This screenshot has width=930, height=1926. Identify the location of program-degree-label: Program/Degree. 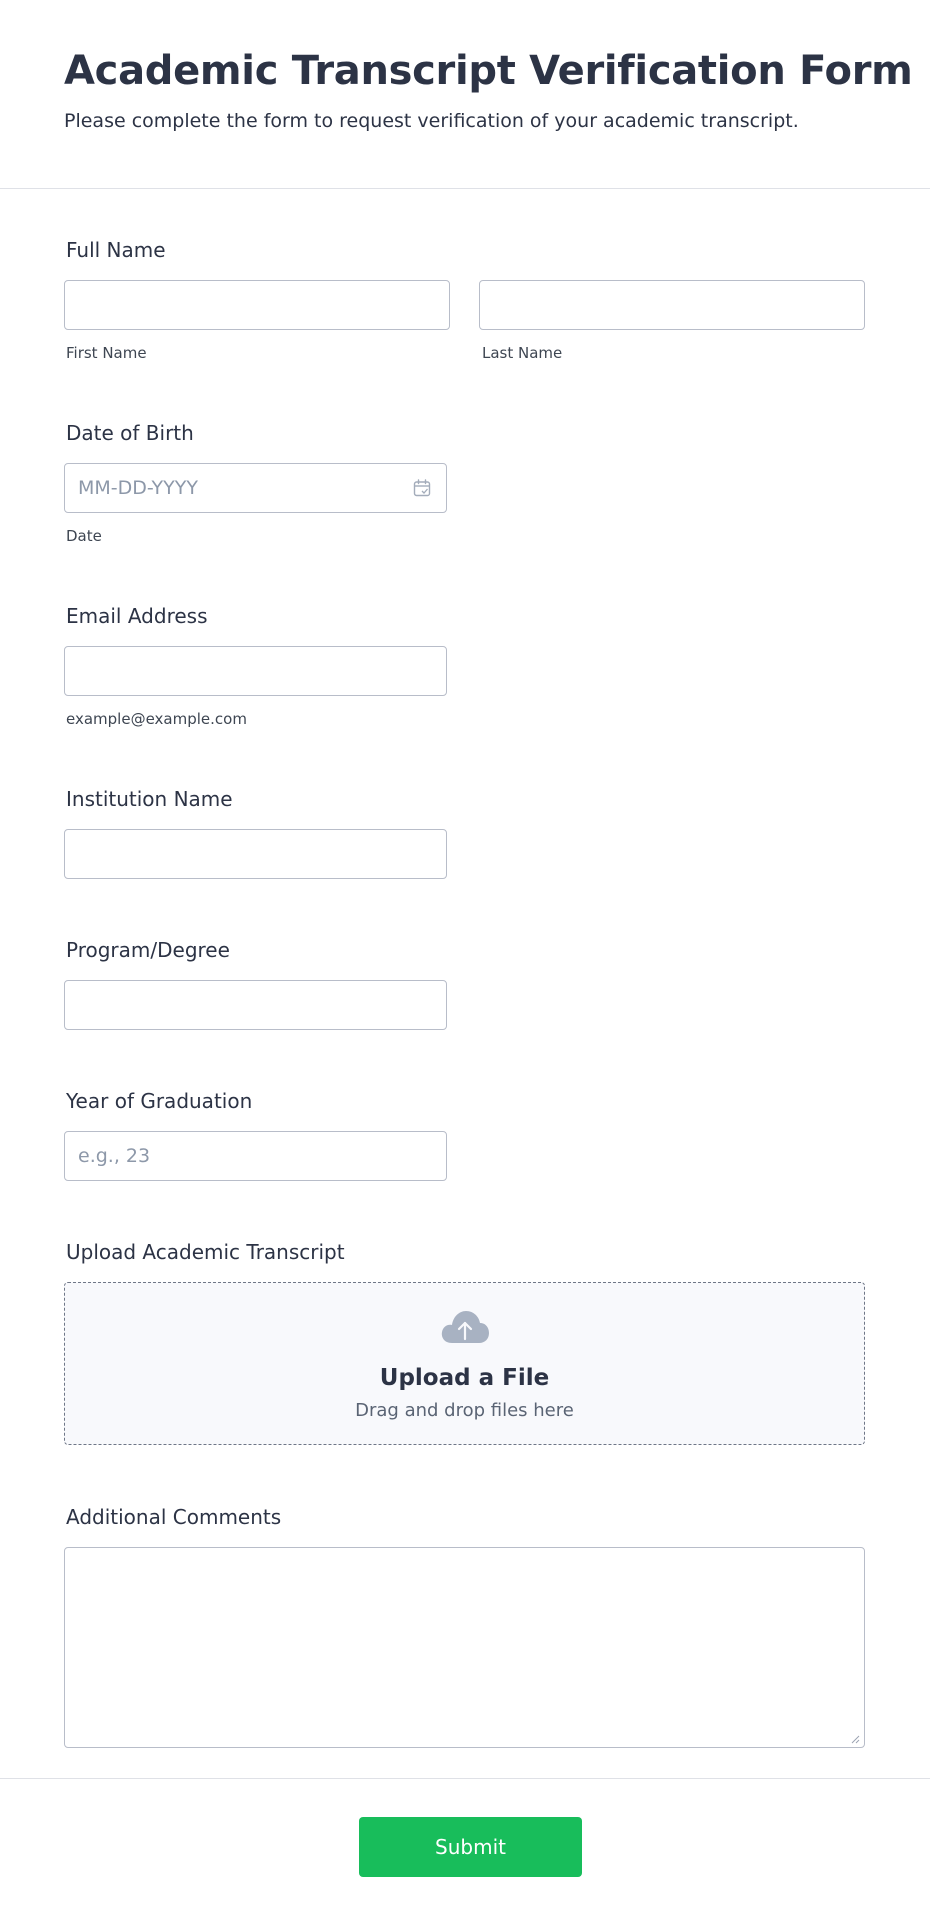
(148, 950).